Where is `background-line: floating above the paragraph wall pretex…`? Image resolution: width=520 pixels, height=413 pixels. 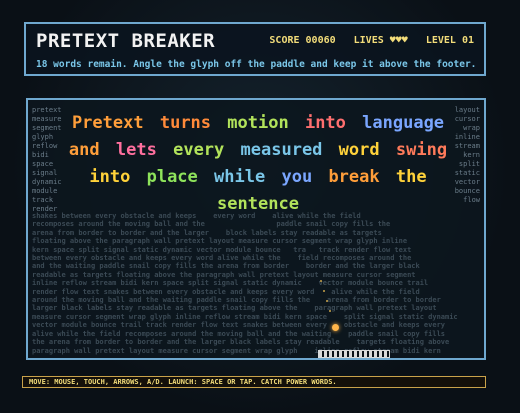
background-line: floating above the paragraph wall pretex… is located at coordinates (220, 241).